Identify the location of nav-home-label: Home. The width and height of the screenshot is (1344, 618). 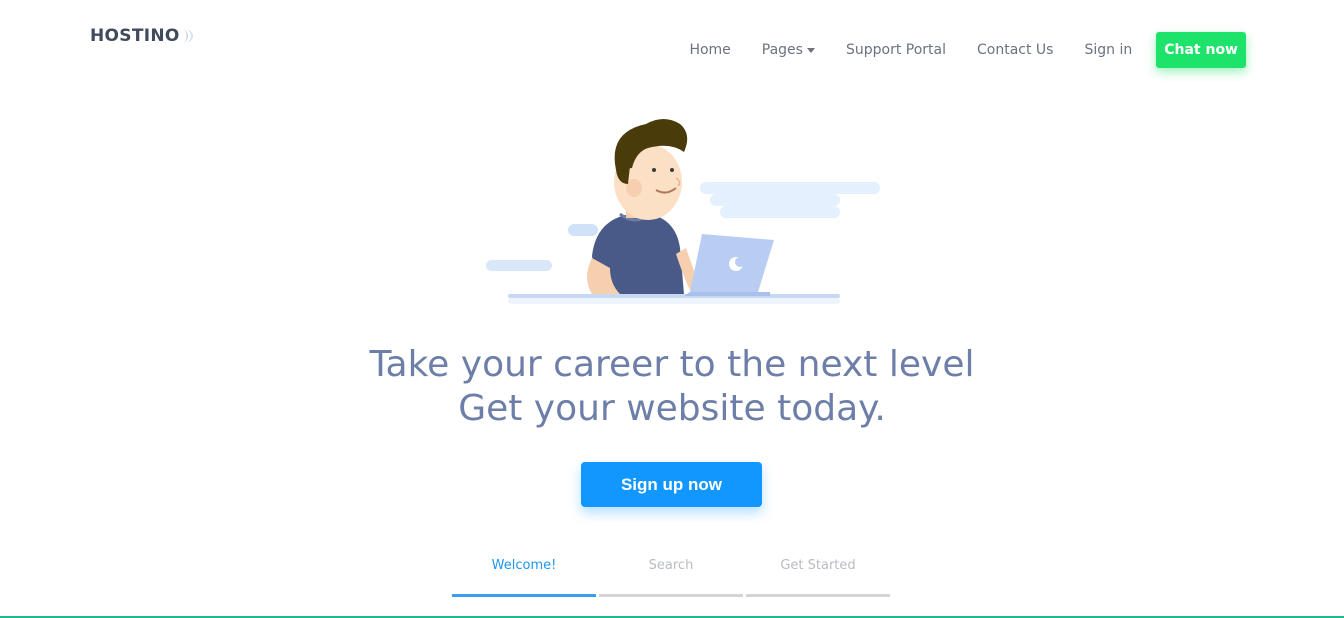
(710, 50).